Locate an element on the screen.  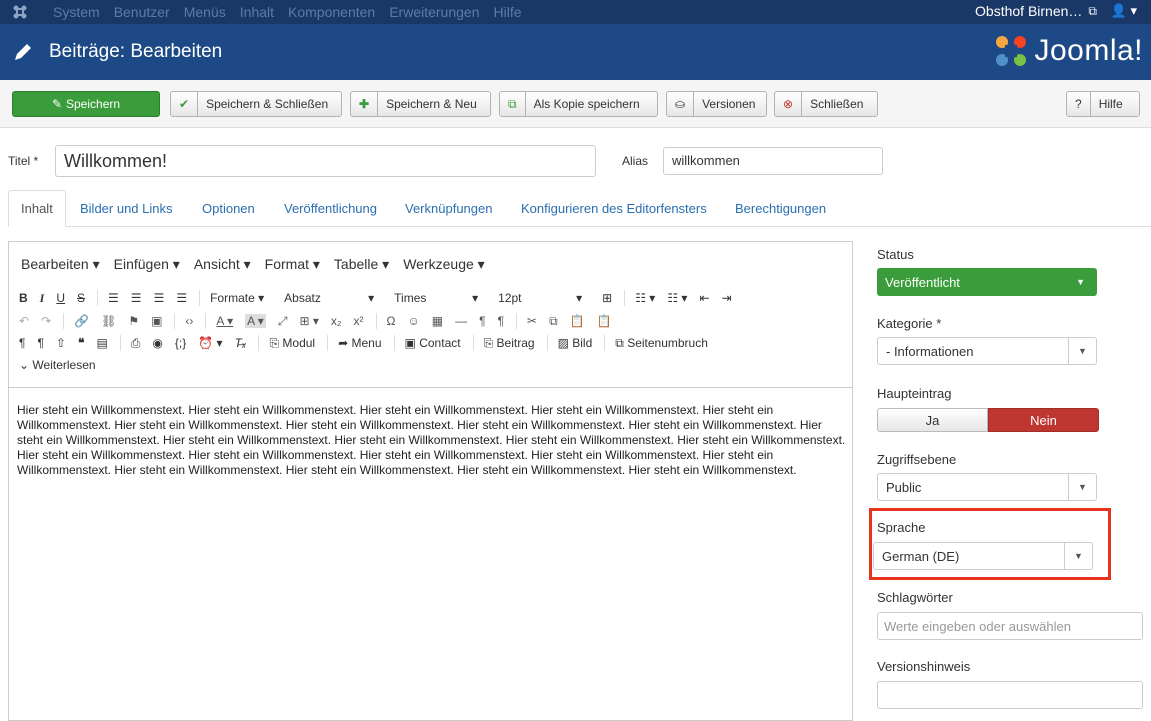
ltr-icon: ¶ is located at coordinates (482, 321).